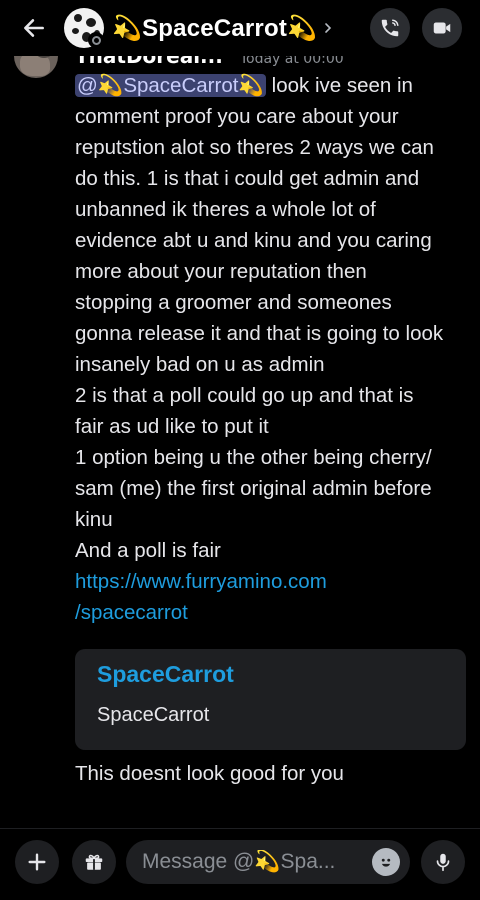 This screenshot has width=480, height=900. I want to click on gift-button, so click(94, 862).